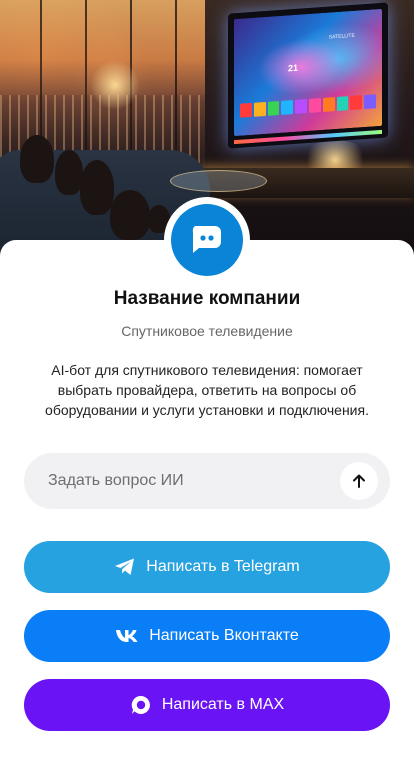 Image resolution: width=414 pixels, height=770 pixels. I want to click on vk-button: Написать Вконтакте, so click(207, 636).